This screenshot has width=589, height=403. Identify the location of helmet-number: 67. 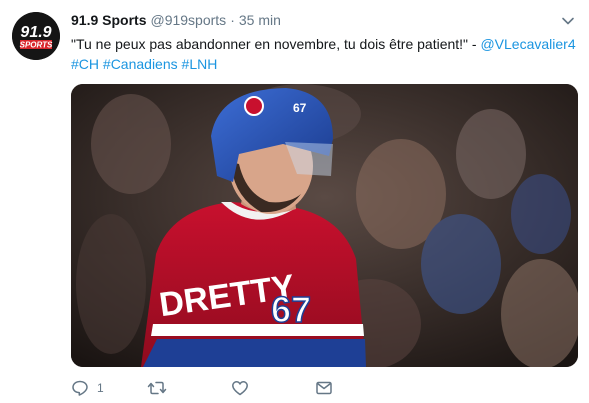
(300, 108).